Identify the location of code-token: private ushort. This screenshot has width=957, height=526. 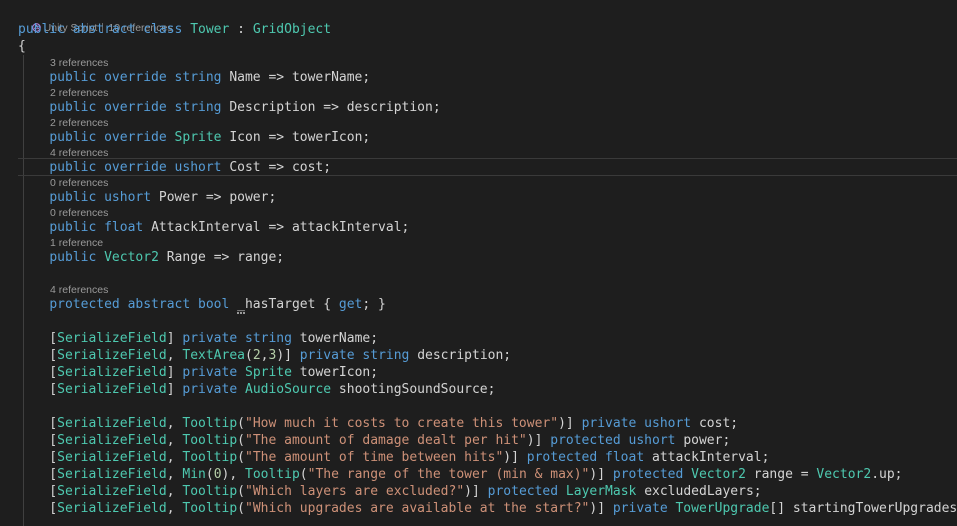
(640, 423).